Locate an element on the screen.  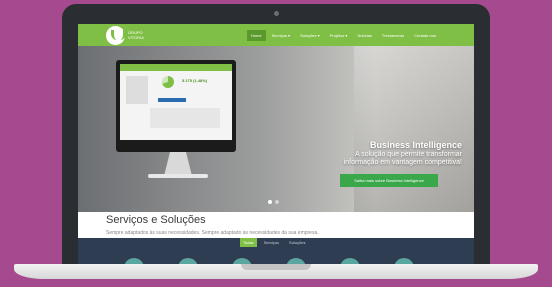
dashboard-highlight-bar is located at coordinates (172, 100).